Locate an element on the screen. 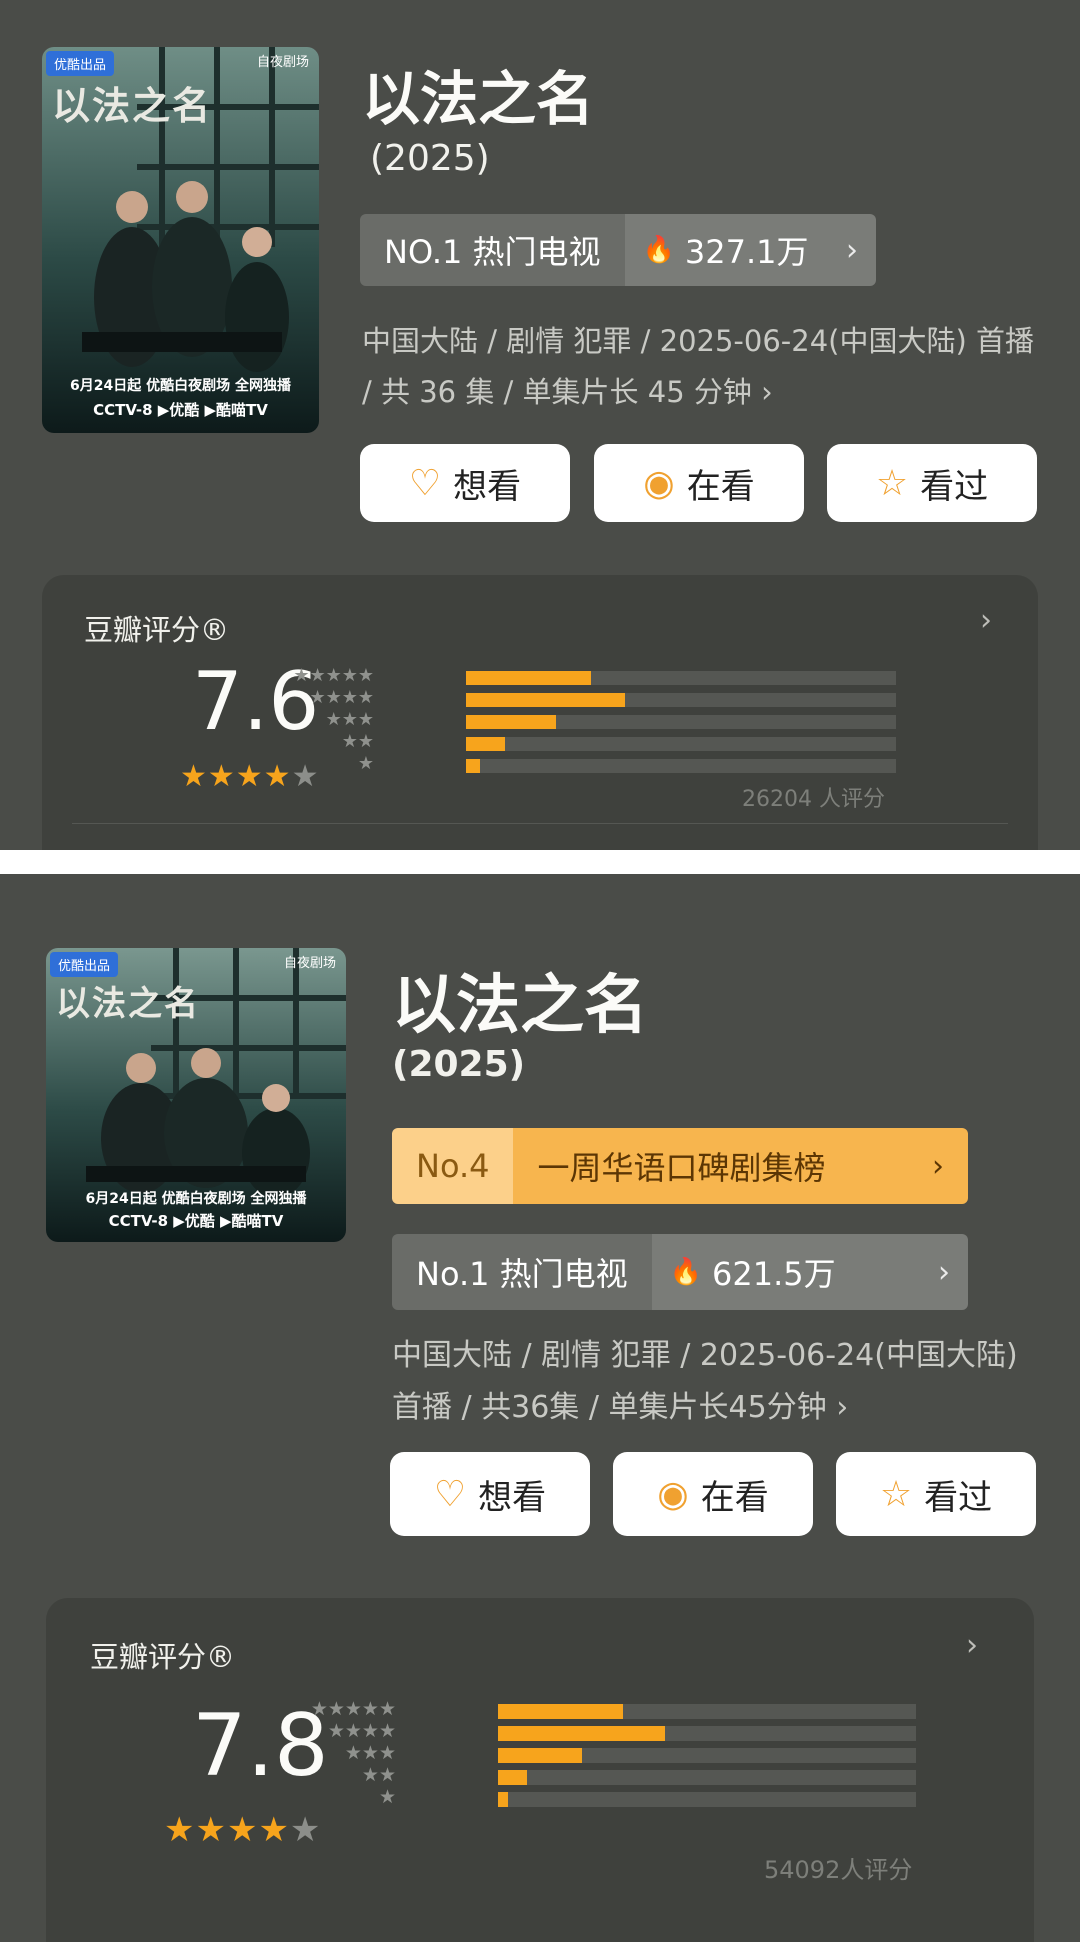  rating-stars: ★★★★★ is located at coordinates (243, 1830).